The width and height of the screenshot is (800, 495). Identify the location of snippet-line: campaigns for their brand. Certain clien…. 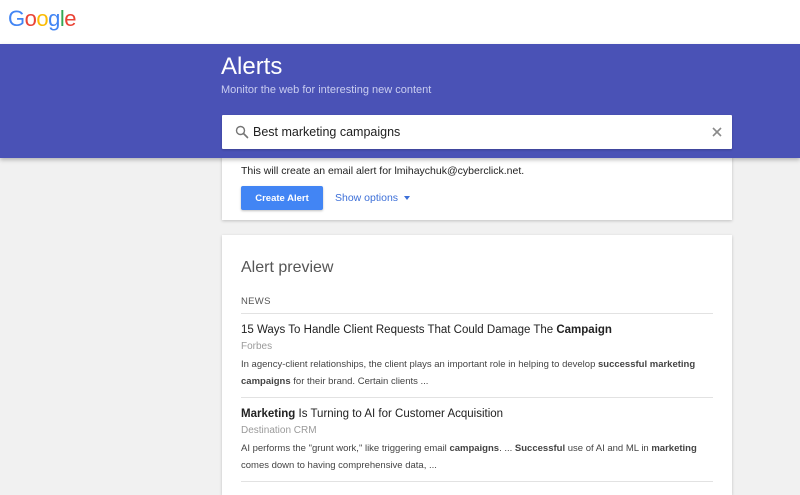
(477, 381).